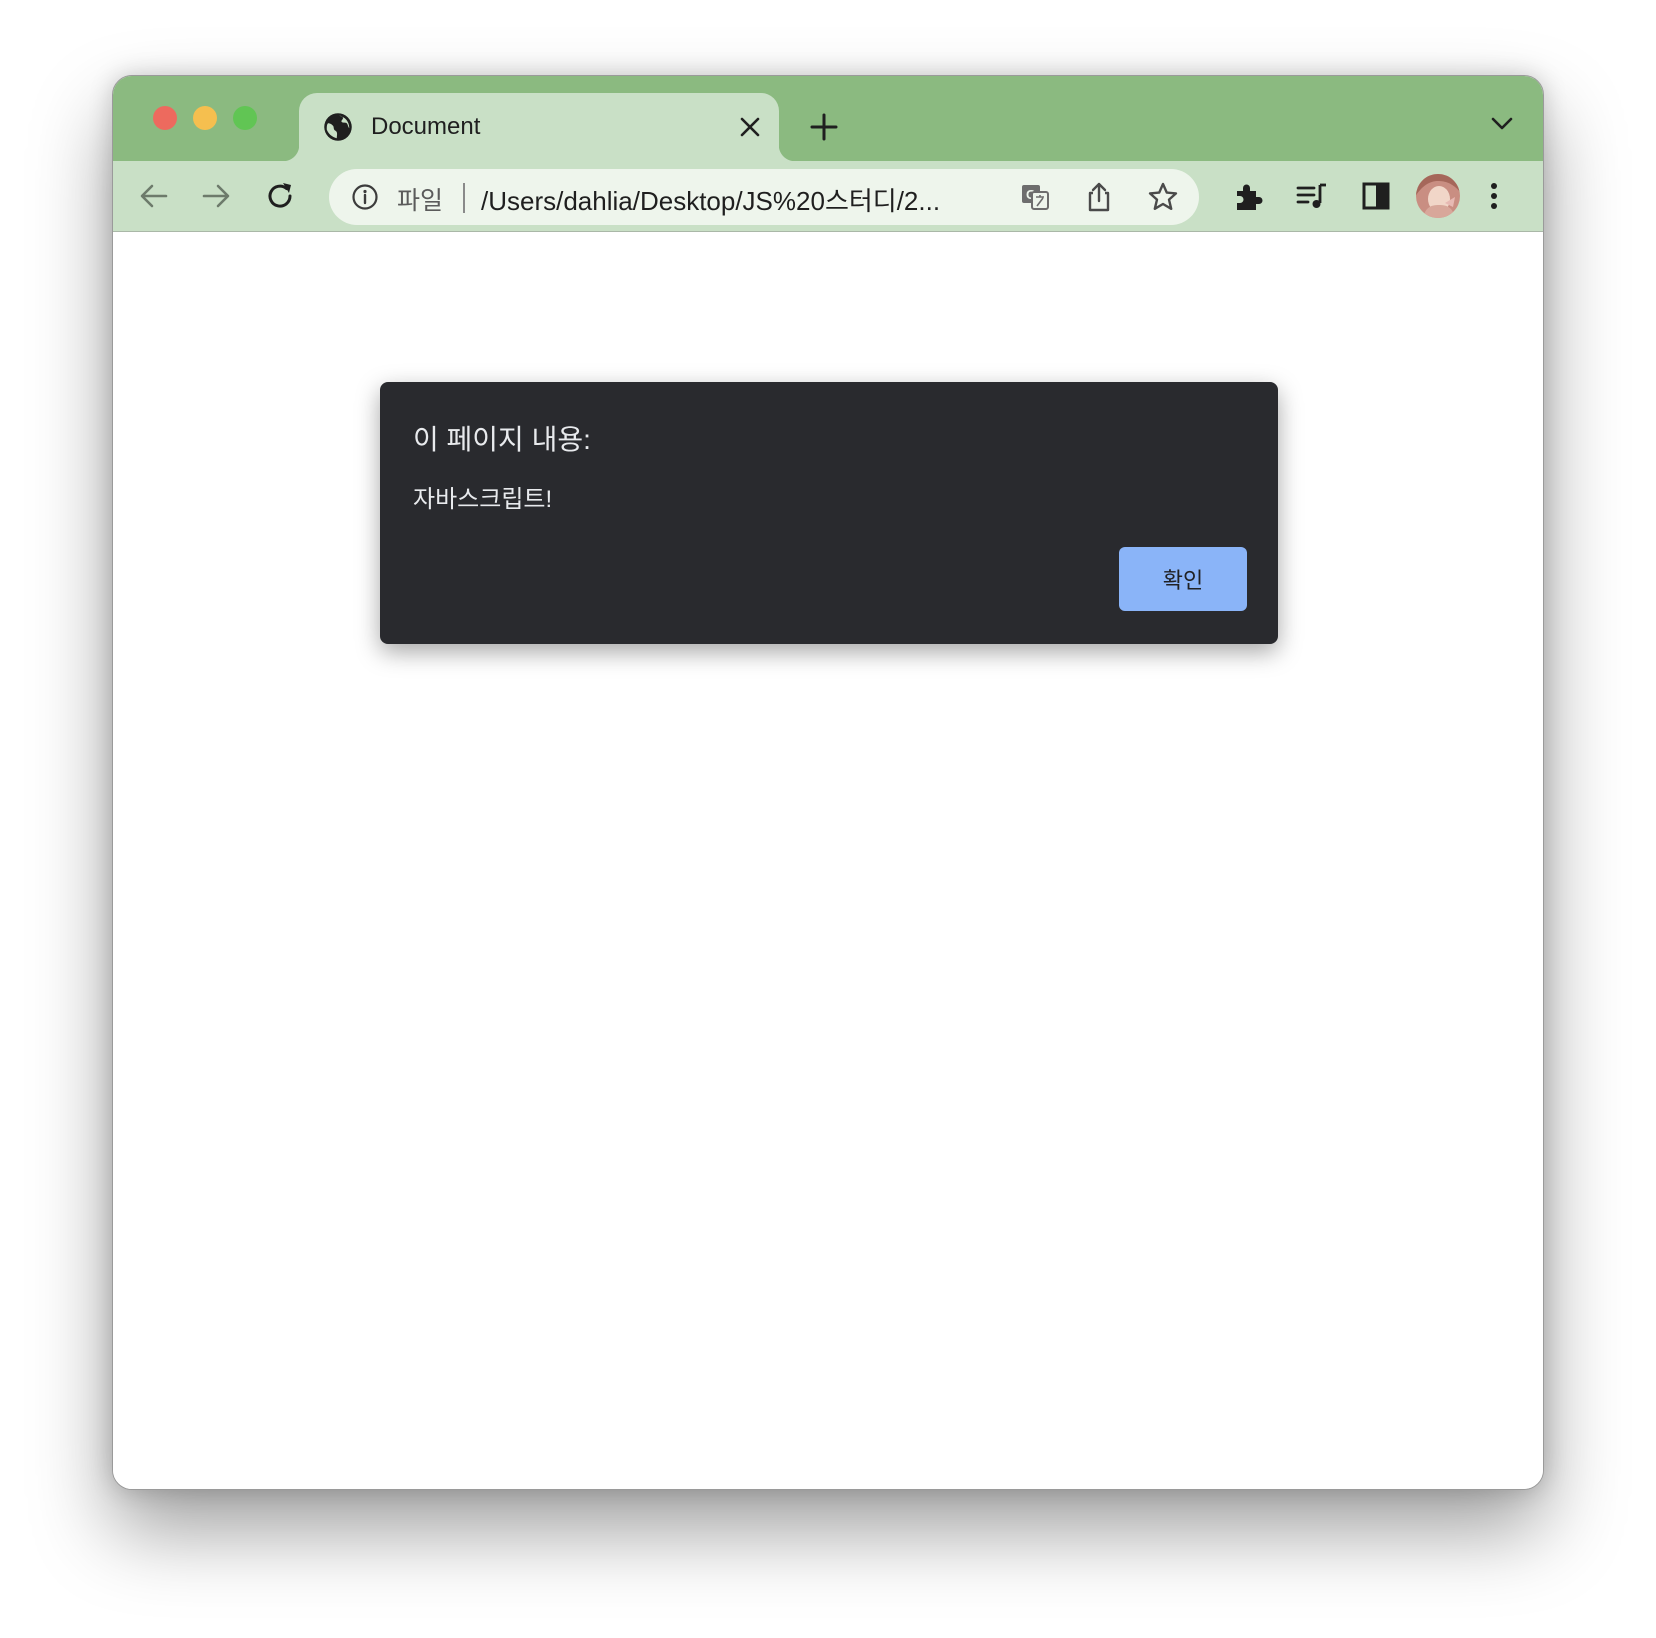 The width and height of the screenshot is (1656, 1638). Describe the element at coordinates (750, 127) in the screenshot. I see `close-icon` at that location.